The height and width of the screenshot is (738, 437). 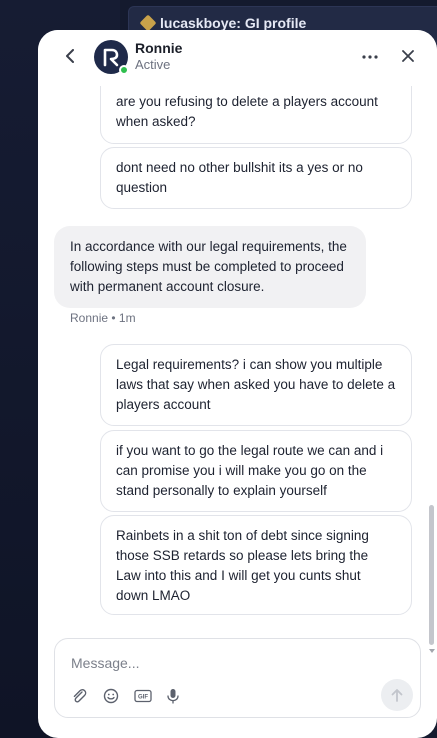 What do you see at coordinates (237, 58) in the screenshot?
I see `chat-header: Ronnie Active` at bounding box center [237, 58].